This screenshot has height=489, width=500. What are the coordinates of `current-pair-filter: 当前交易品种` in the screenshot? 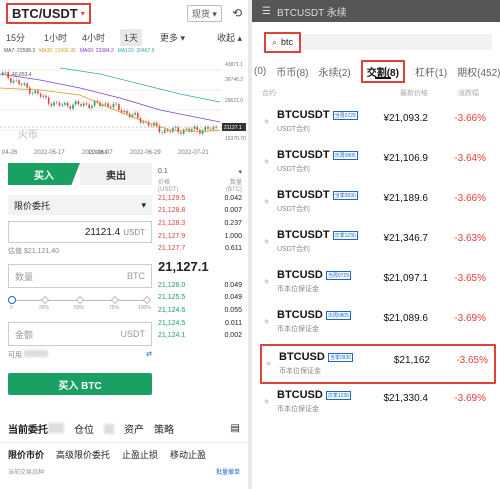 It's located at (26, 471).